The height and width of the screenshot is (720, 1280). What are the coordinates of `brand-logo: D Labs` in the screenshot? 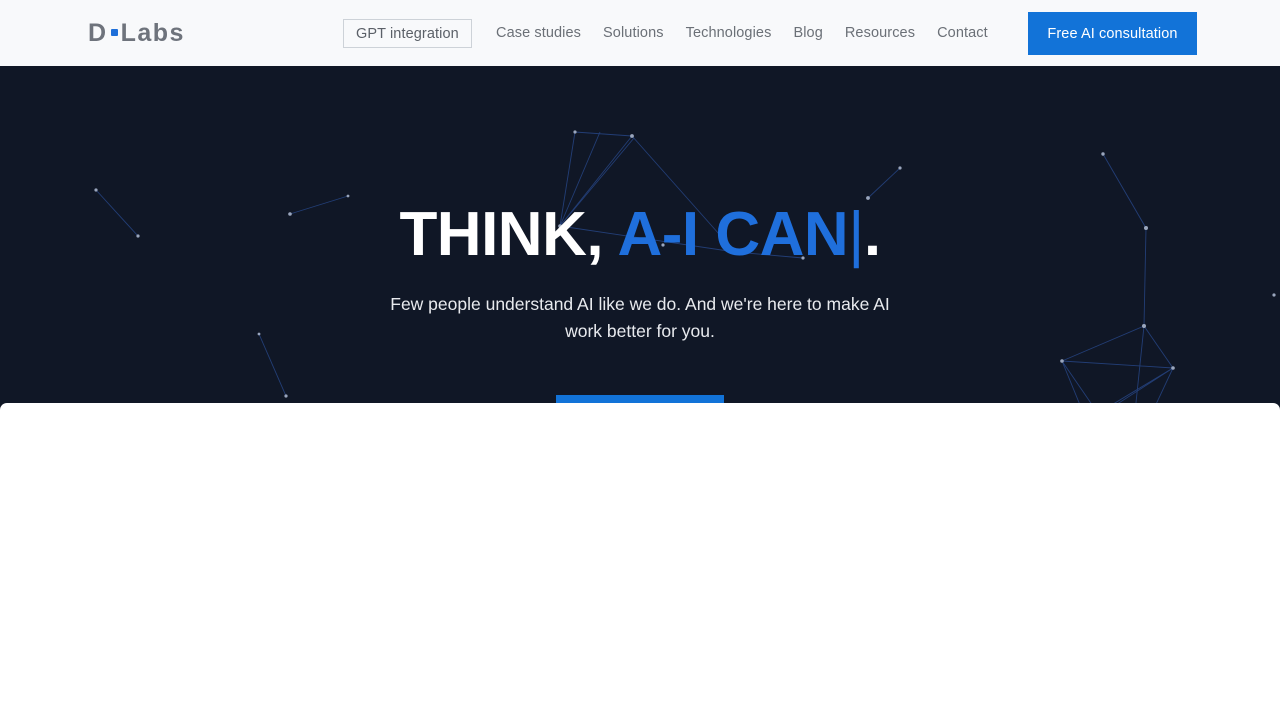 It's located at (136, 33).